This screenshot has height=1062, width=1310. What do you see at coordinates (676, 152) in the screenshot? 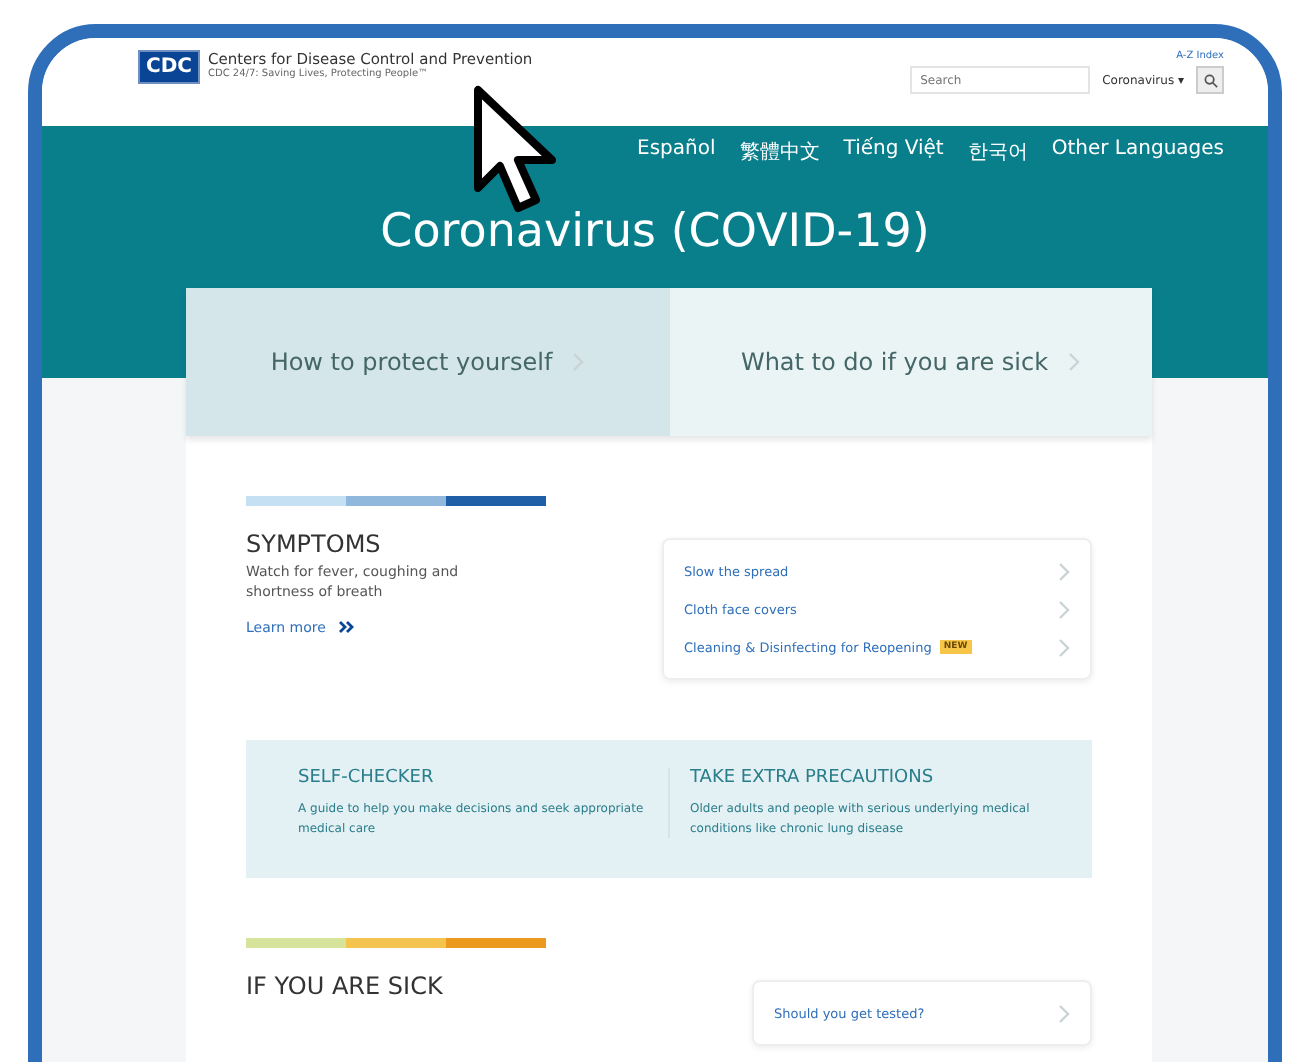
I see `language-link: Español` at bounding box center [676, 152].